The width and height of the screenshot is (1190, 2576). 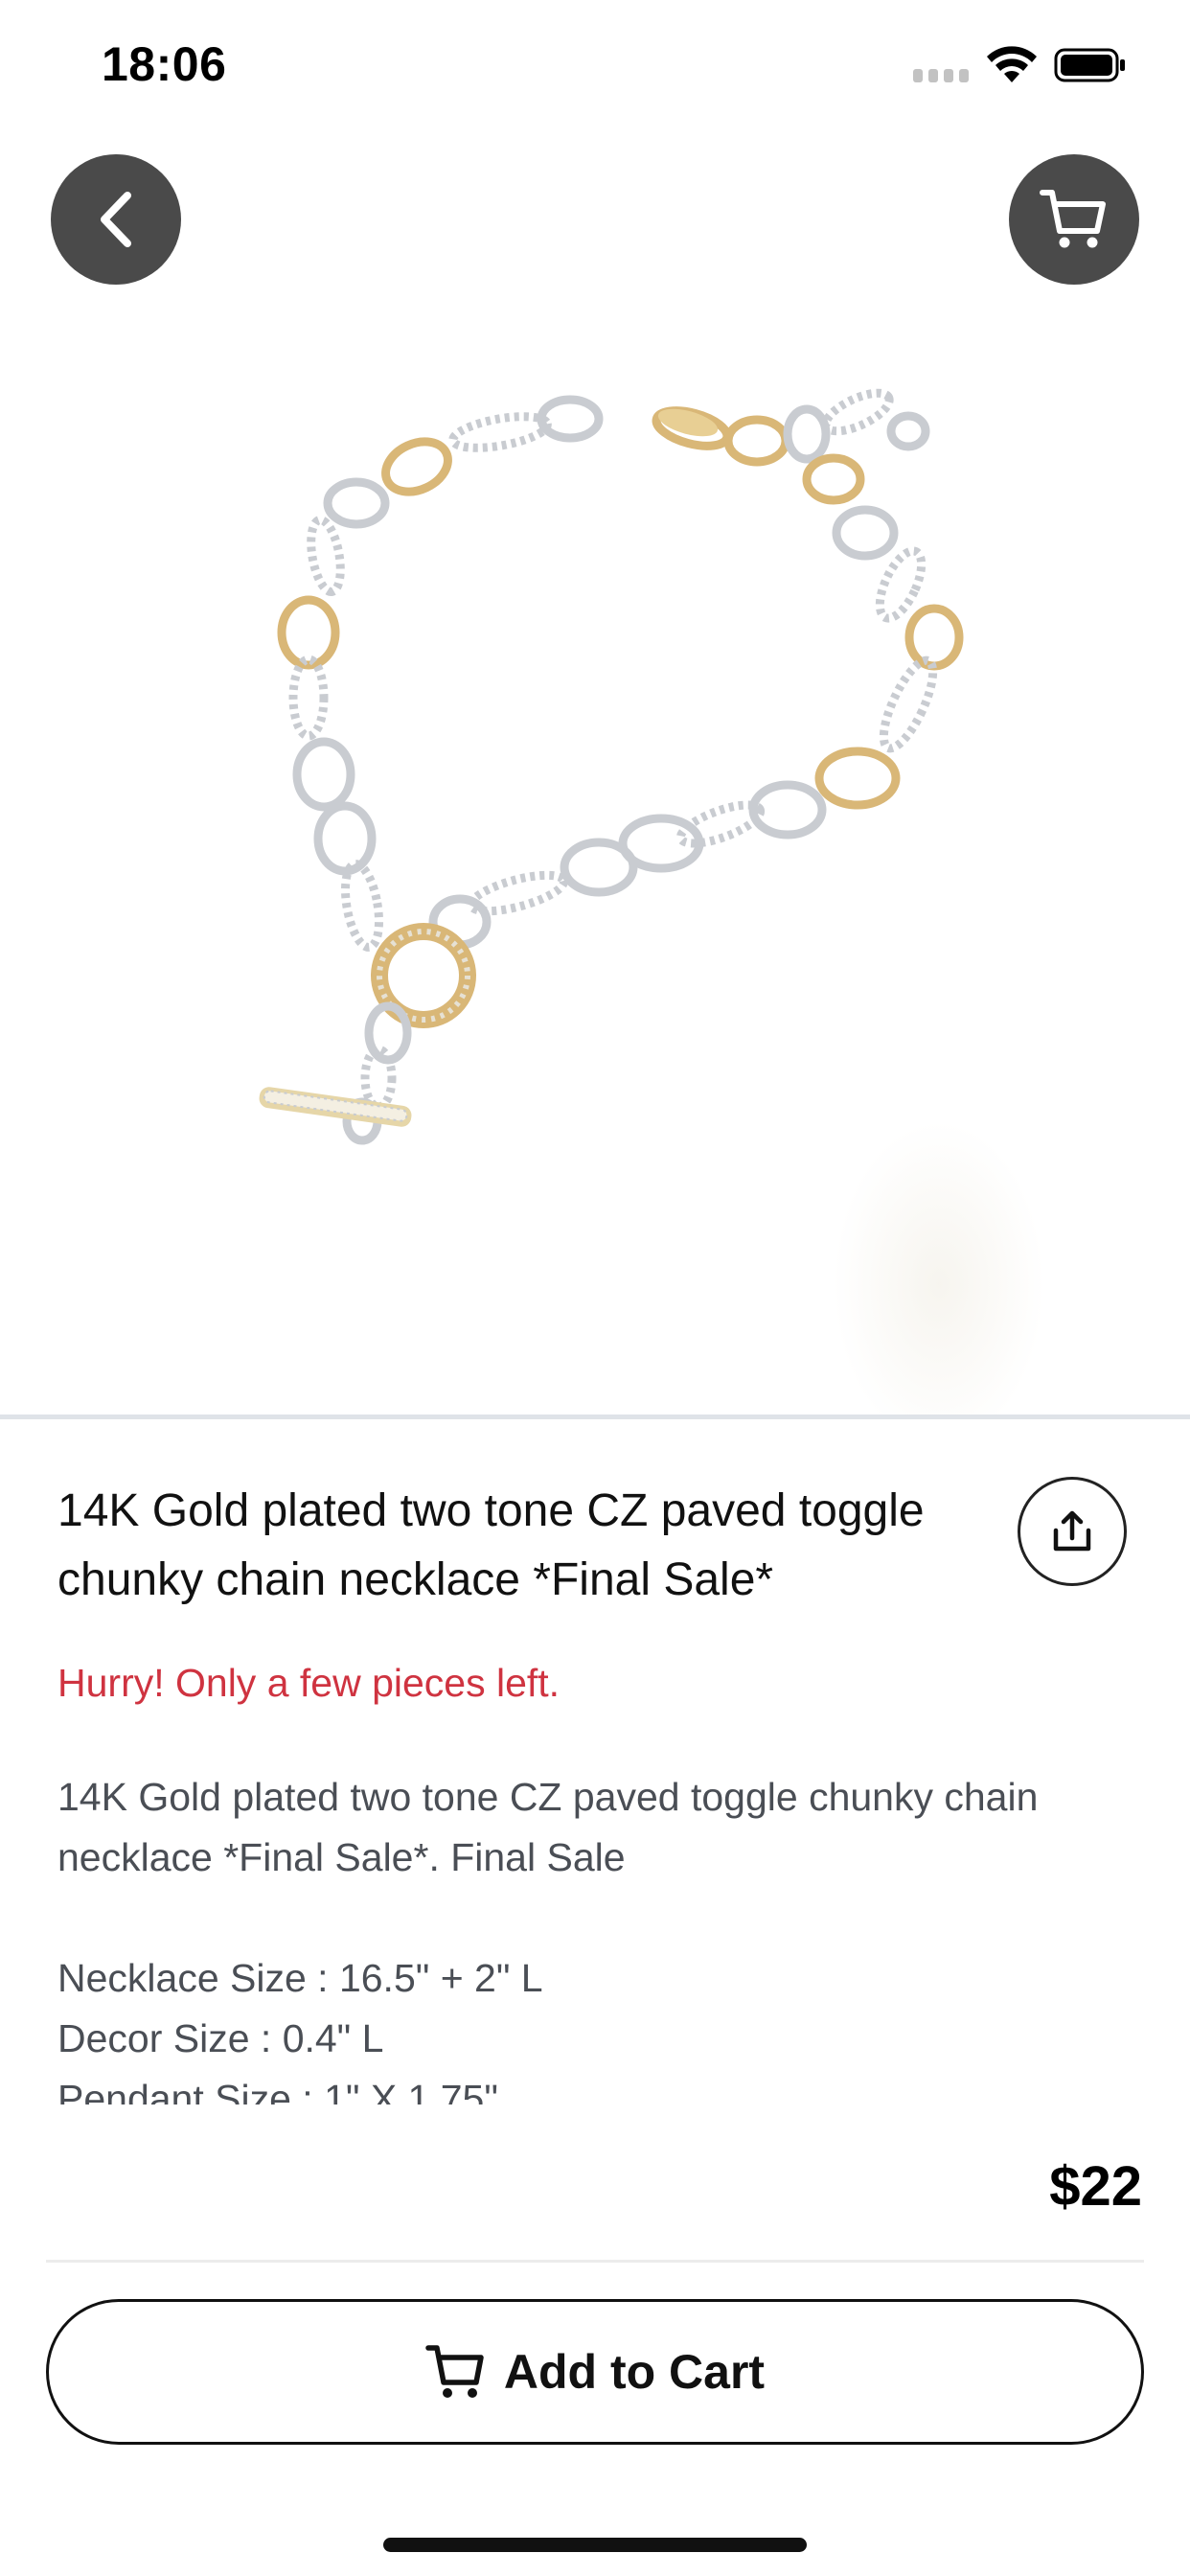 I want to click on wifi-icon, so click(x=1012, y=64).